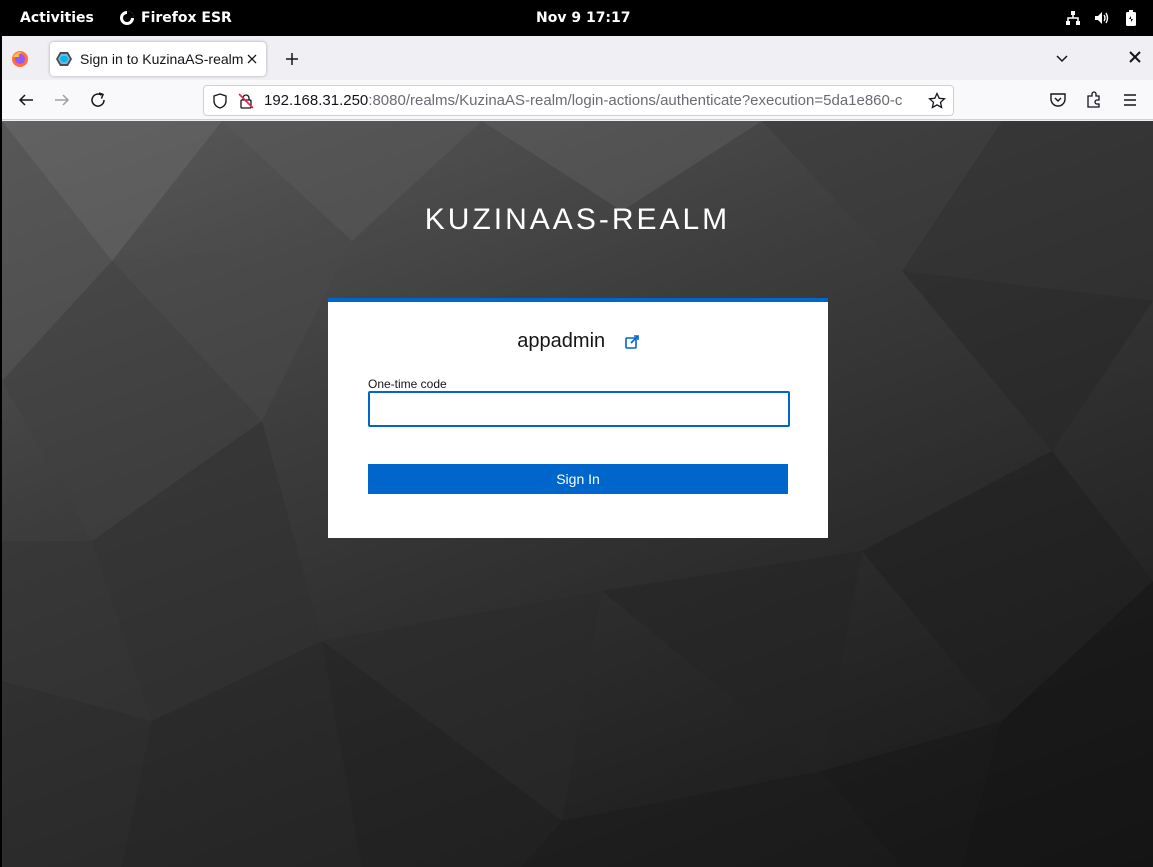  Describe the element at coordinates (246, 100) in the screenshot. I see `insecure-lock-icon` at that location.